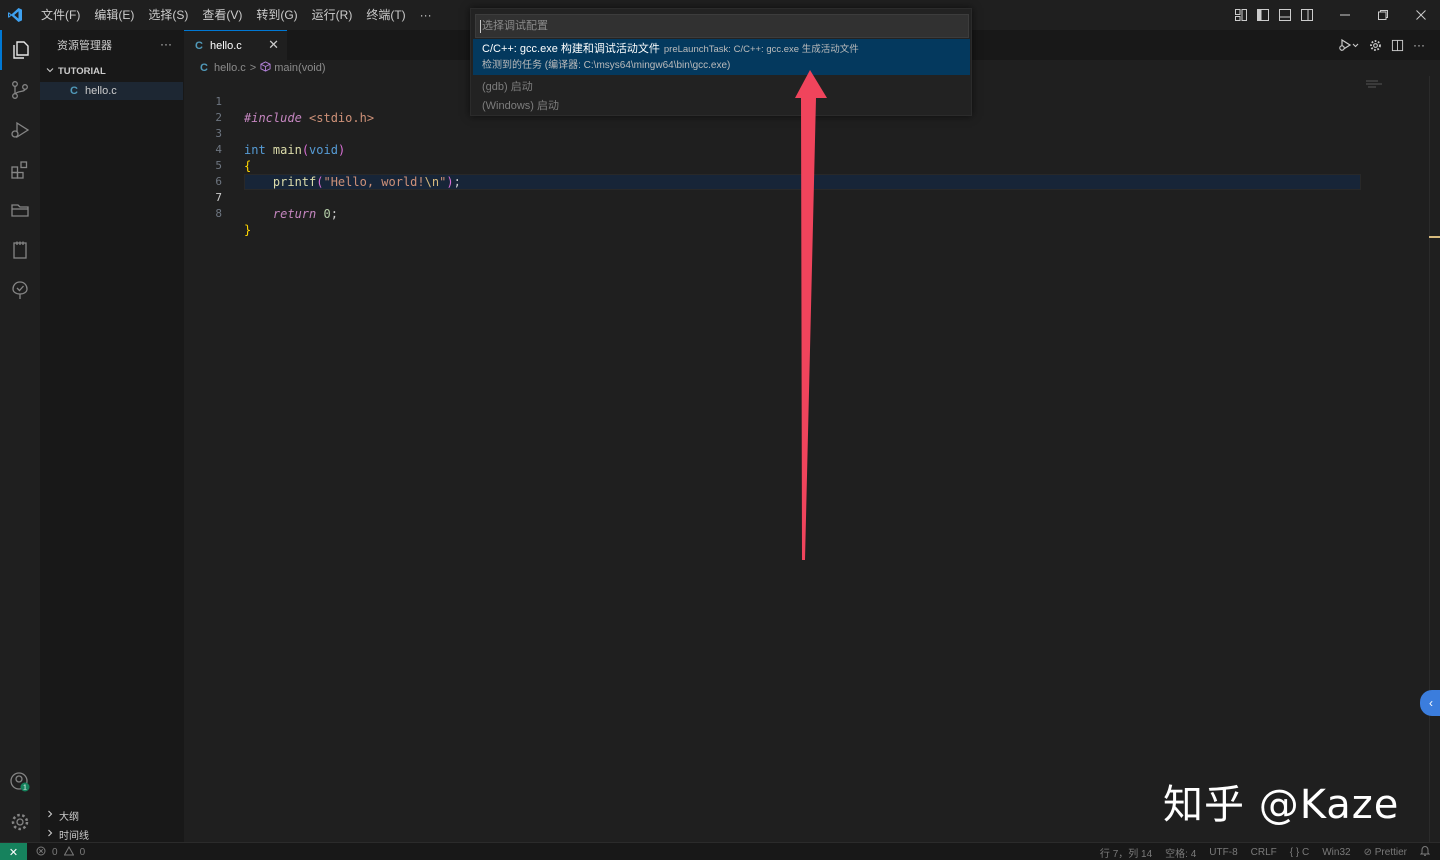 This screenshot has width=1440, height=860. What do you see at coordinates (276, 15) in the screenshot?
I see `menu-go: 转到(G)` at bounding box center [276, 15].